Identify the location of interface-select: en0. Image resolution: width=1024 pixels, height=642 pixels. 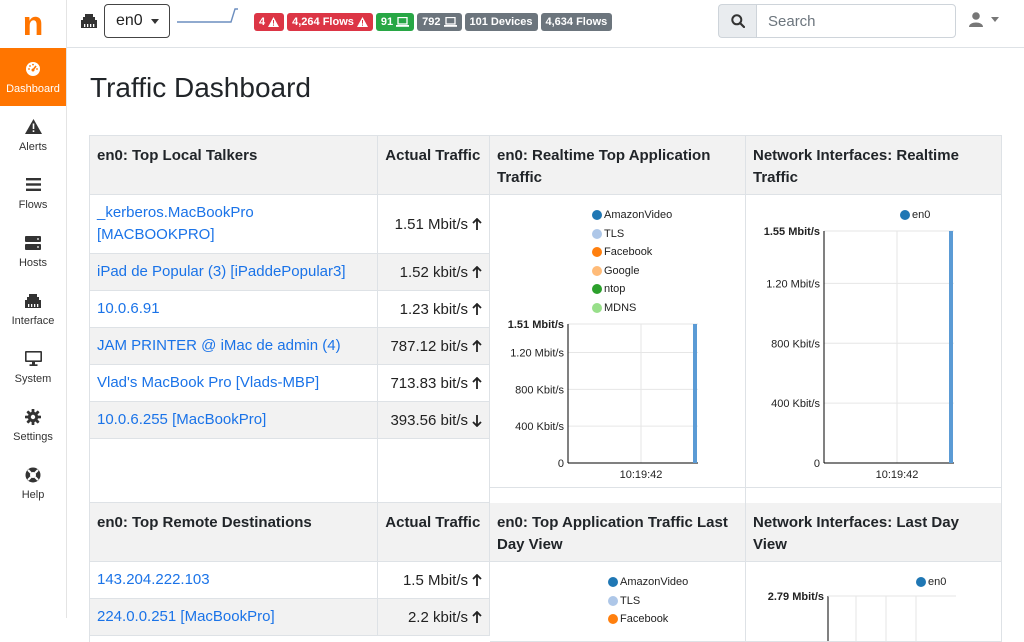
(137, 21).